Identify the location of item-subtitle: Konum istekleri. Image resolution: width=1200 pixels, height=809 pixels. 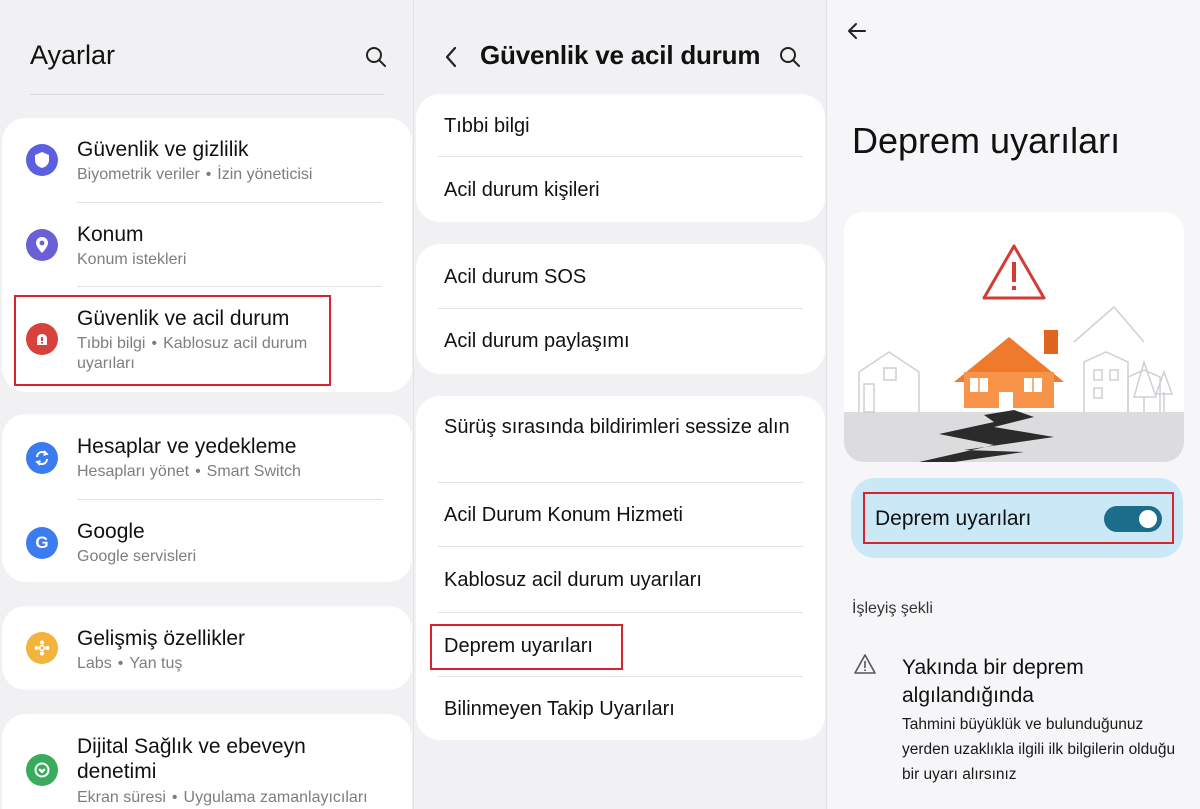
(132, 259).